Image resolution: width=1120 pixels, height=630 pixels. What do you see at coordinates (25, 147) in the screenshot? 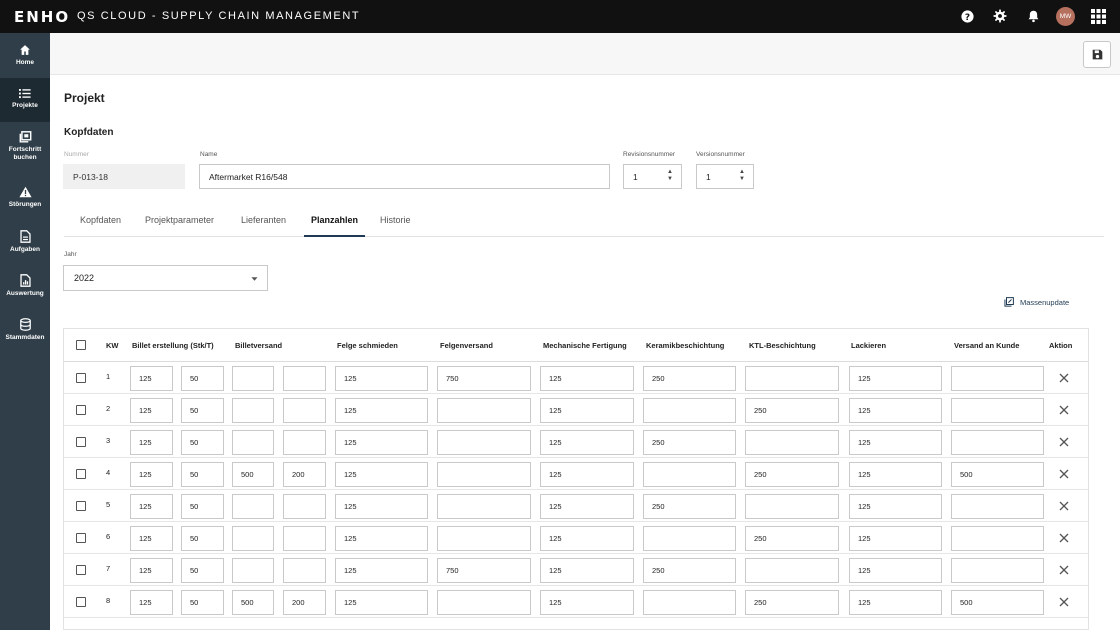
I see `sidebar-item-fortschritt-buchen: Fortschritt buchen` at bounding box center [25, 147].